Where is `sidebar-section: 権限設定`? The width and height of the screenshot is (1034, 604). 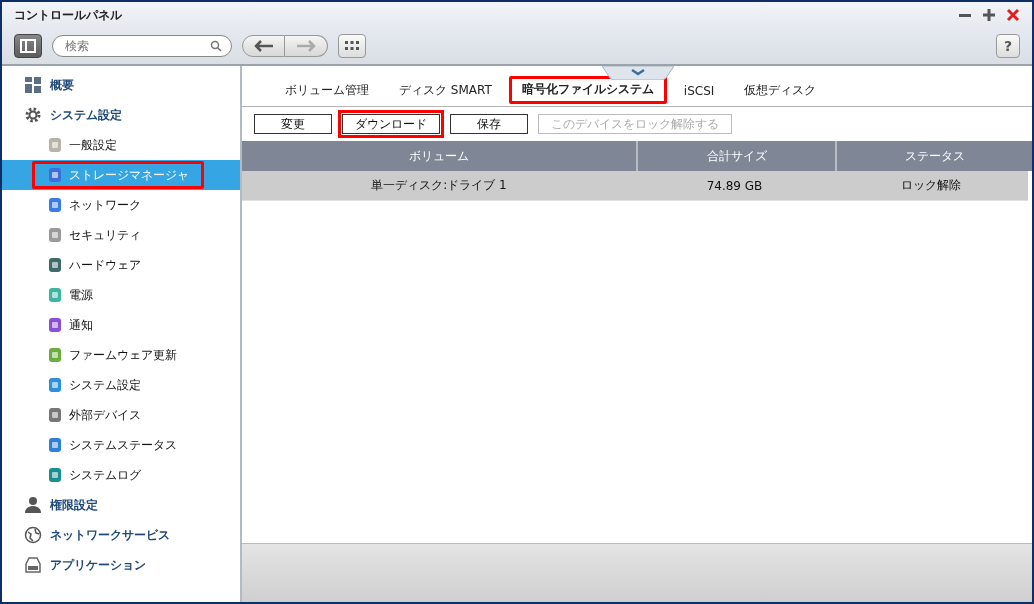
sidebar-section: 権限設定 is located at coordinates (121, 505).